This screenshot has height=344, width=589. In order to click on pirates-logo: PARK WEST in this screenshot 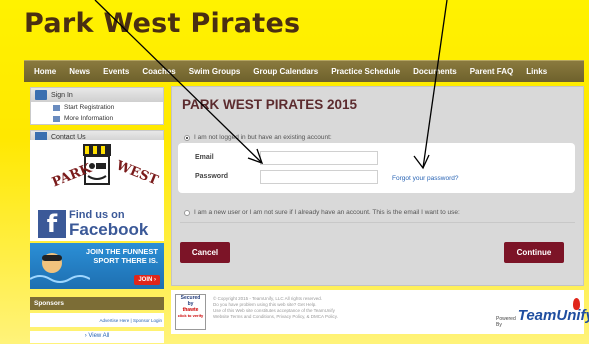, I will do `click(97, 175)`.